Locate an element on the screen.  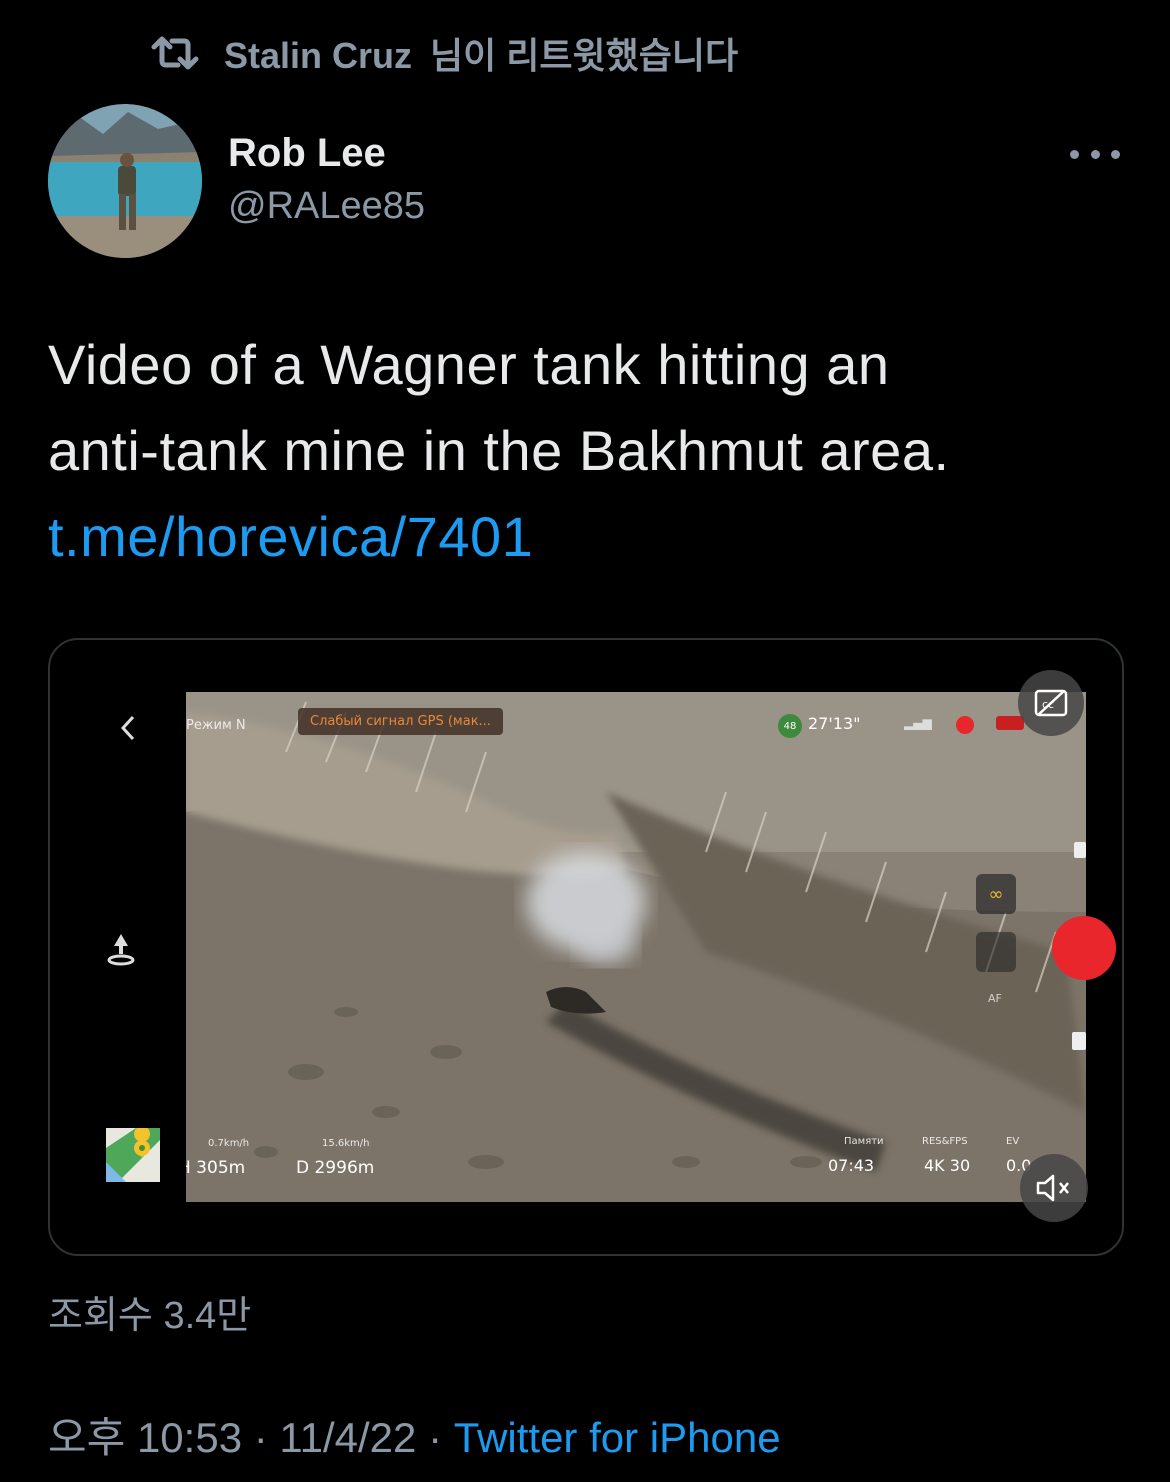
alert-icon is located at coordinates (1010, 723).